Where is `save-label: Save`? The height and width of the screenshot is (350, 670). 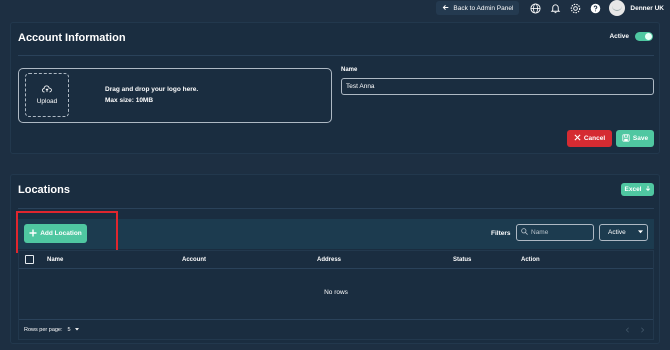 save-label: Save is located at coordinates (640, 138).